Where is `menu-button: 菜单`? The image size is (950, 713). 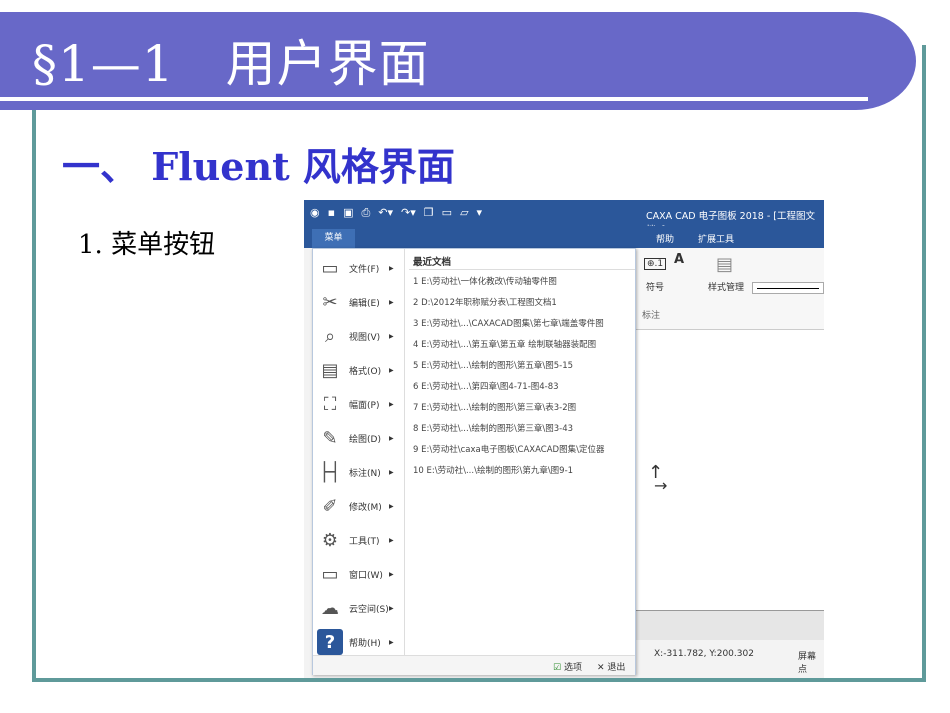 menu-button: 菜单 is located at coordinates (333, 238).